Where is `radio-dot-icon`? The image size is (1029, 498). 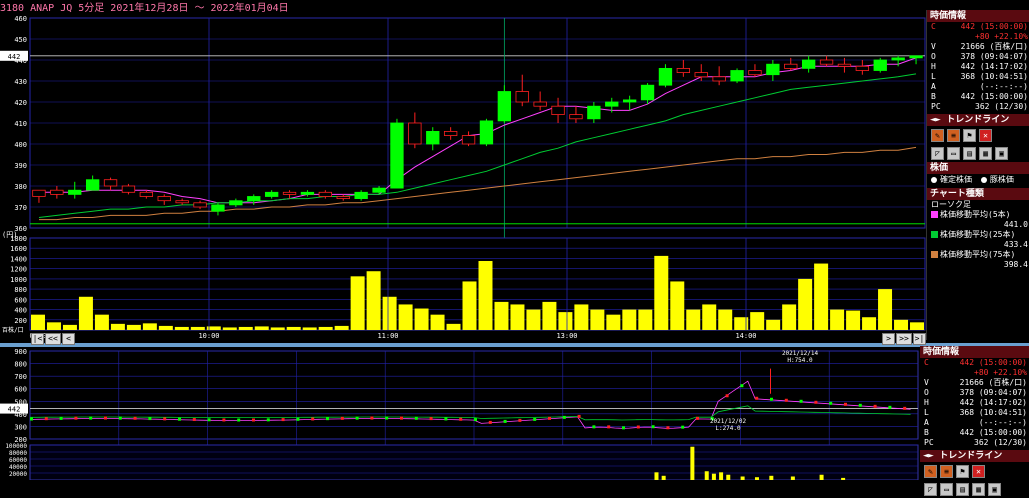
radio-dot-icon is located at coordinates (983, 179).